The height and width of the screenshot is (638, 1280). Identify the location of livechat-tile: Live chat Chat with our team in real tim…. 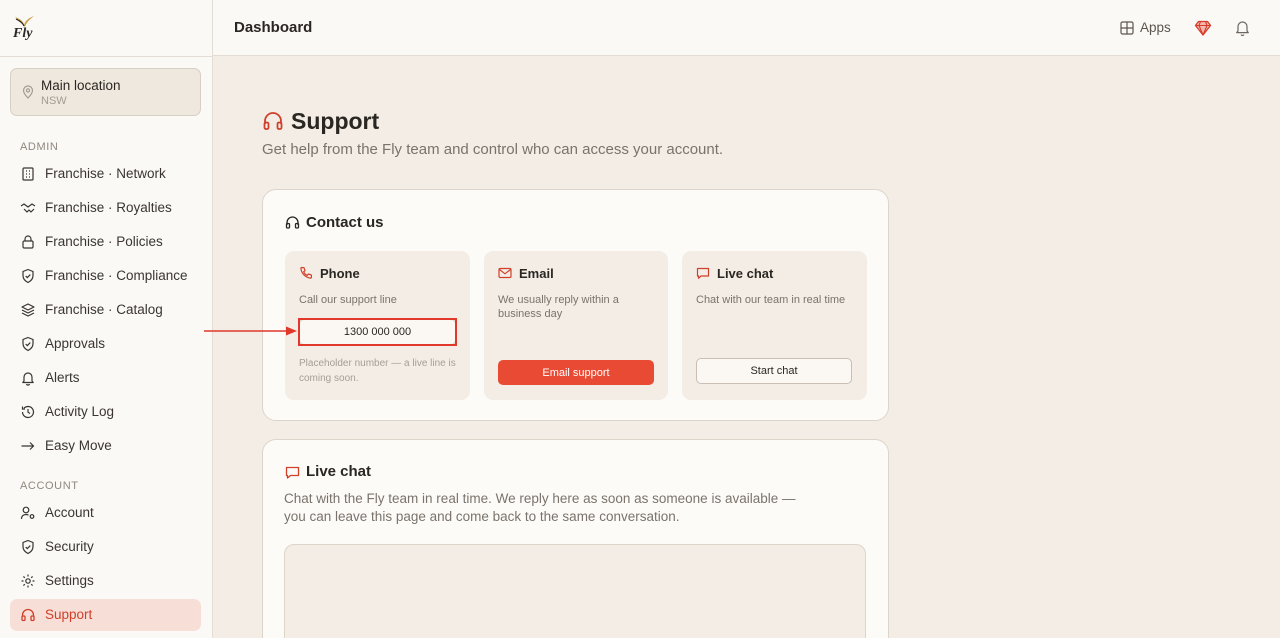
(774, 325).